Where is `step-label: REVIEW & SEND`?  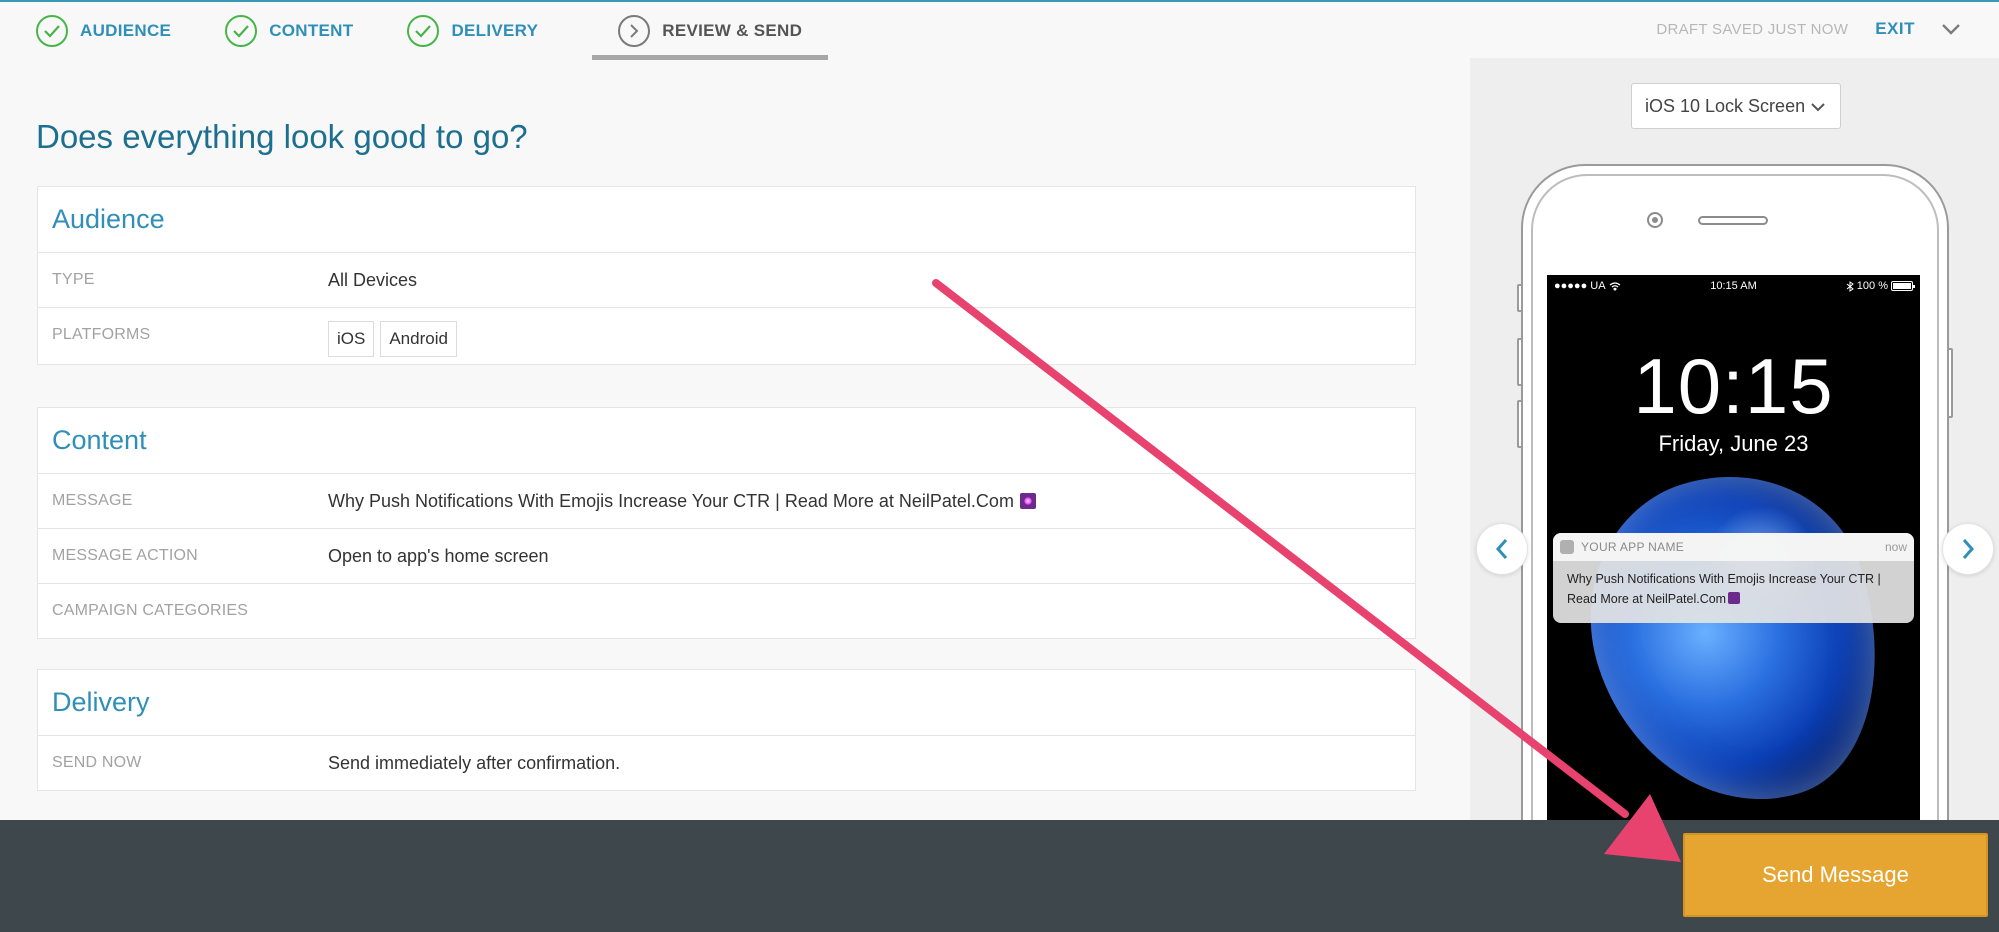 step-label: REVIEW & SEND is located at coordinates (732, 30).